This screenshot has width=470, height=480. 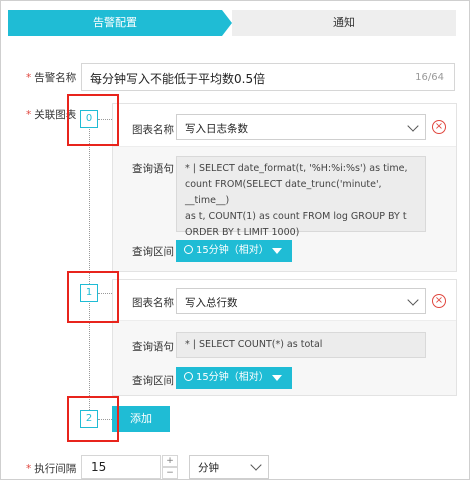 I want to click on alert-name-char-count: 16/64, so click(x=429, y=77).